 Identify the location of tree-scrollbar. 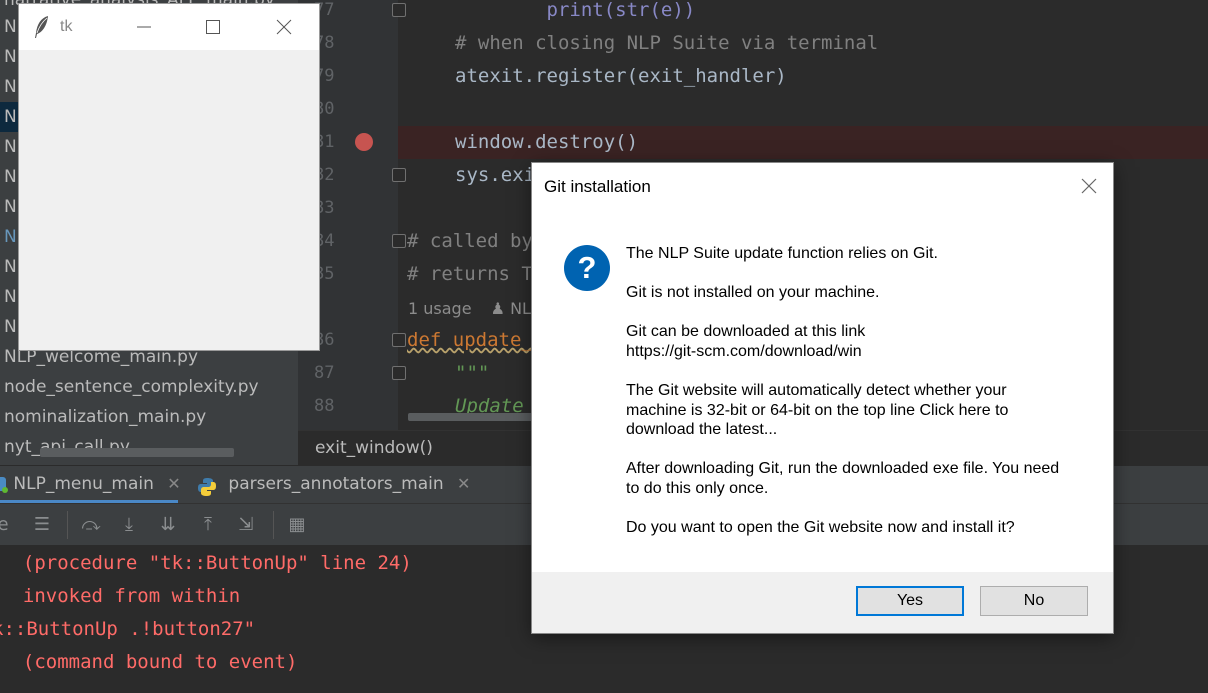
(137, 452).